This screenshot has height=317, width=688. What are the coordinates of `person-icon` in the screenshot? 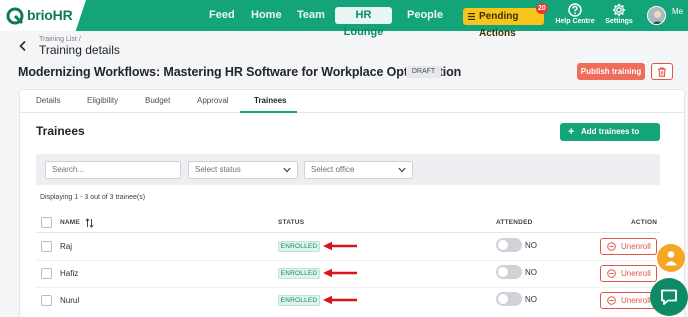 It's located at (671, 258).